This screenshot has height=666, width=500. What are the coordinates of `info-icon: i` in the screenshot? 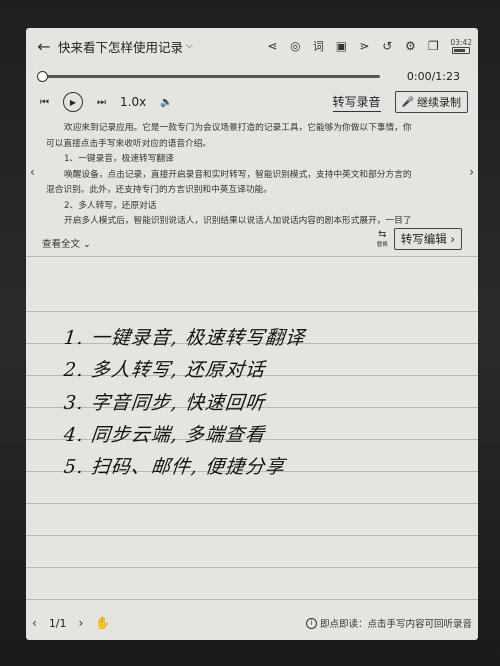 It's located at (311, 623).